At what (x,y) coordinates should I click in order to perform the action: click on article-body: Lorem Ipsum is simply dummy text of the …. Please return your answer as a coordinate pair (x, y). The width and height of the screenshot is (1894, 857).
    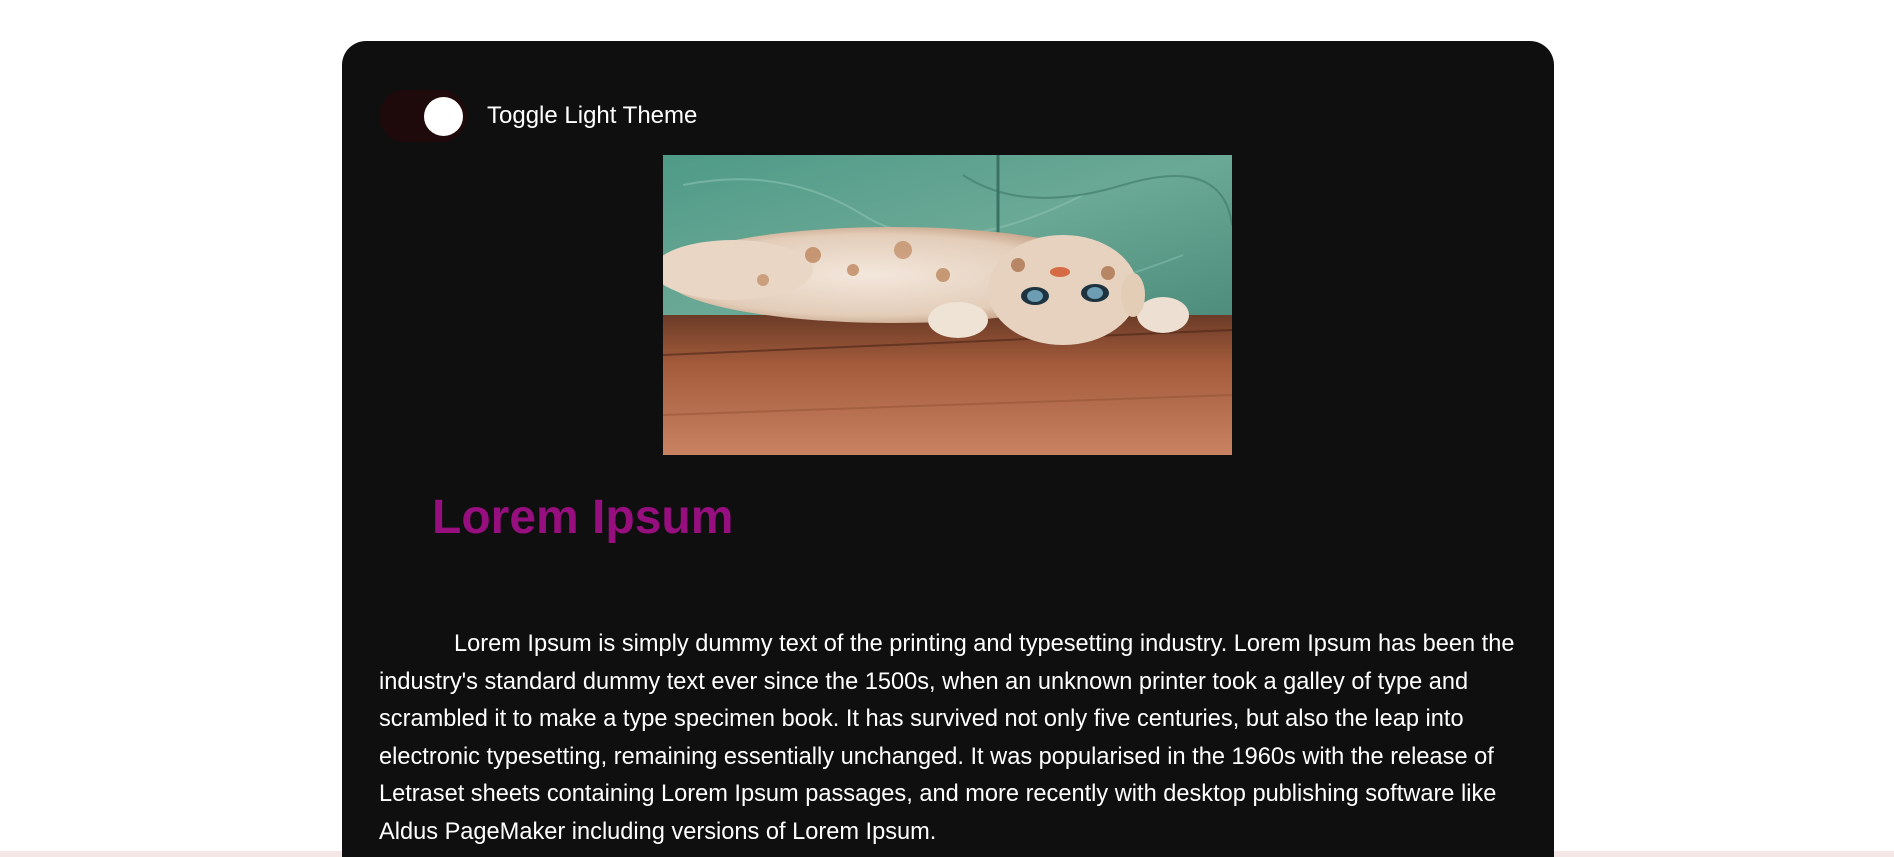
    Looking at the image, I should click on (947, 738).